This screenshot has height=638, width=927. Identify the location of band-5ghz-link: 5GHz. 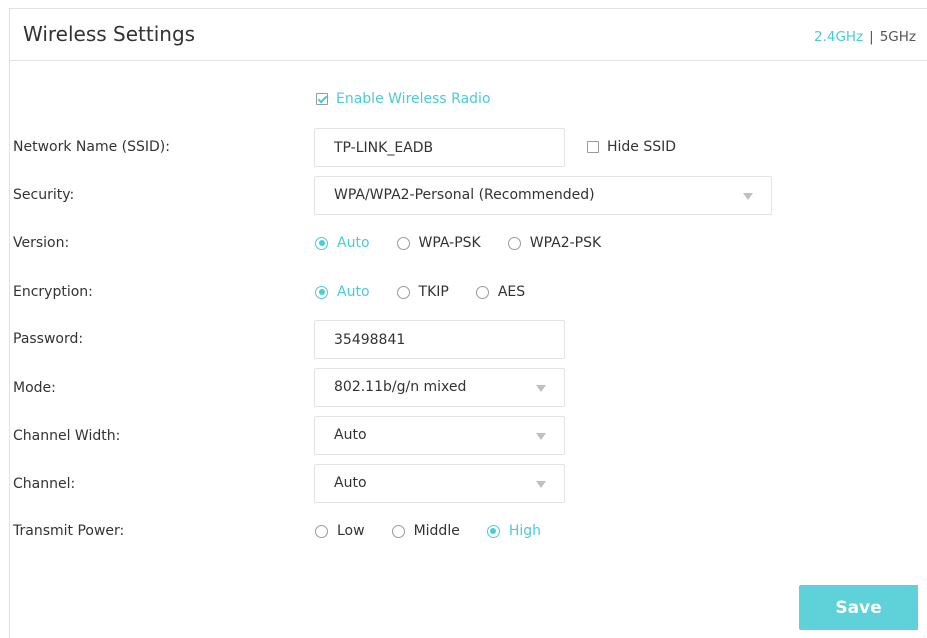
(898, 37).